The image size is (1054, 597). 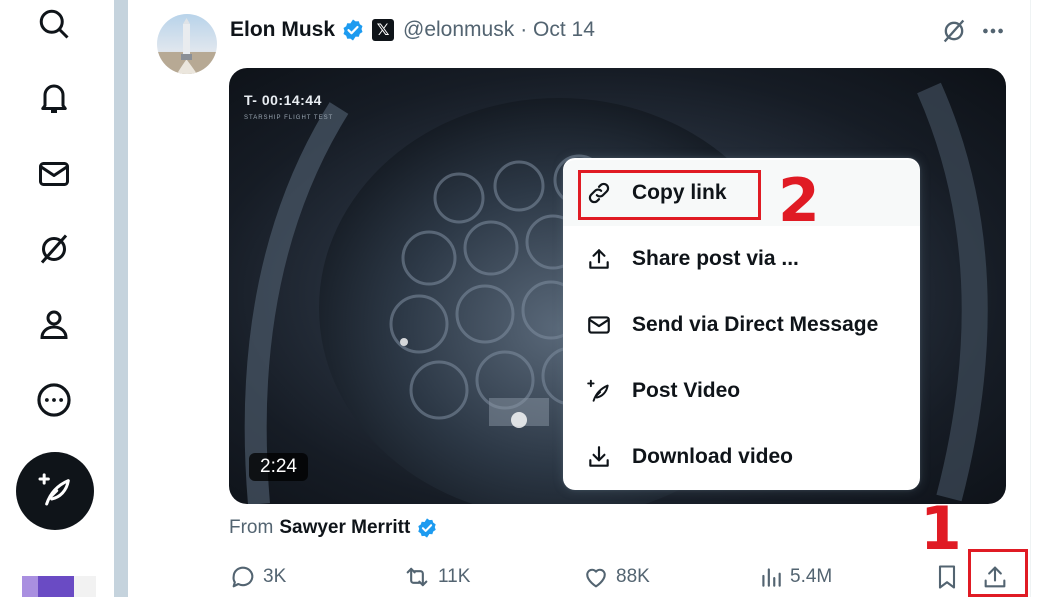 I want to click on views-count: 5.4M, so click(x=811, y=576).